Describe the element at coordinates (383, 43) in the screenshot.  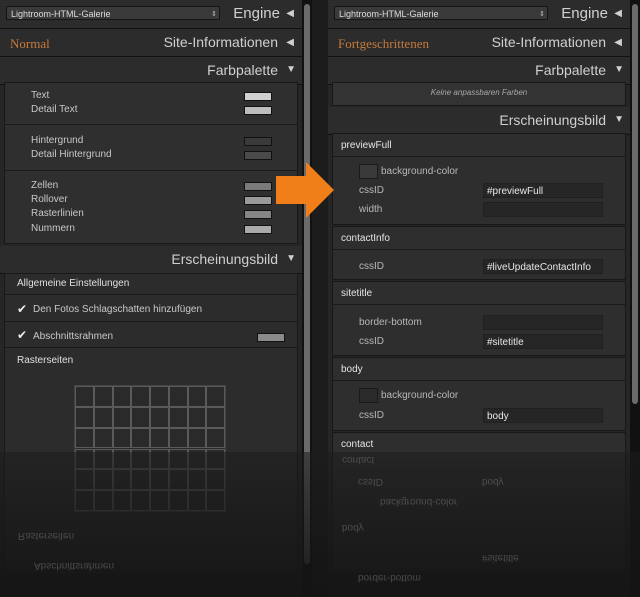
I see `preset-label: Fortgeschrittenen` at that location.